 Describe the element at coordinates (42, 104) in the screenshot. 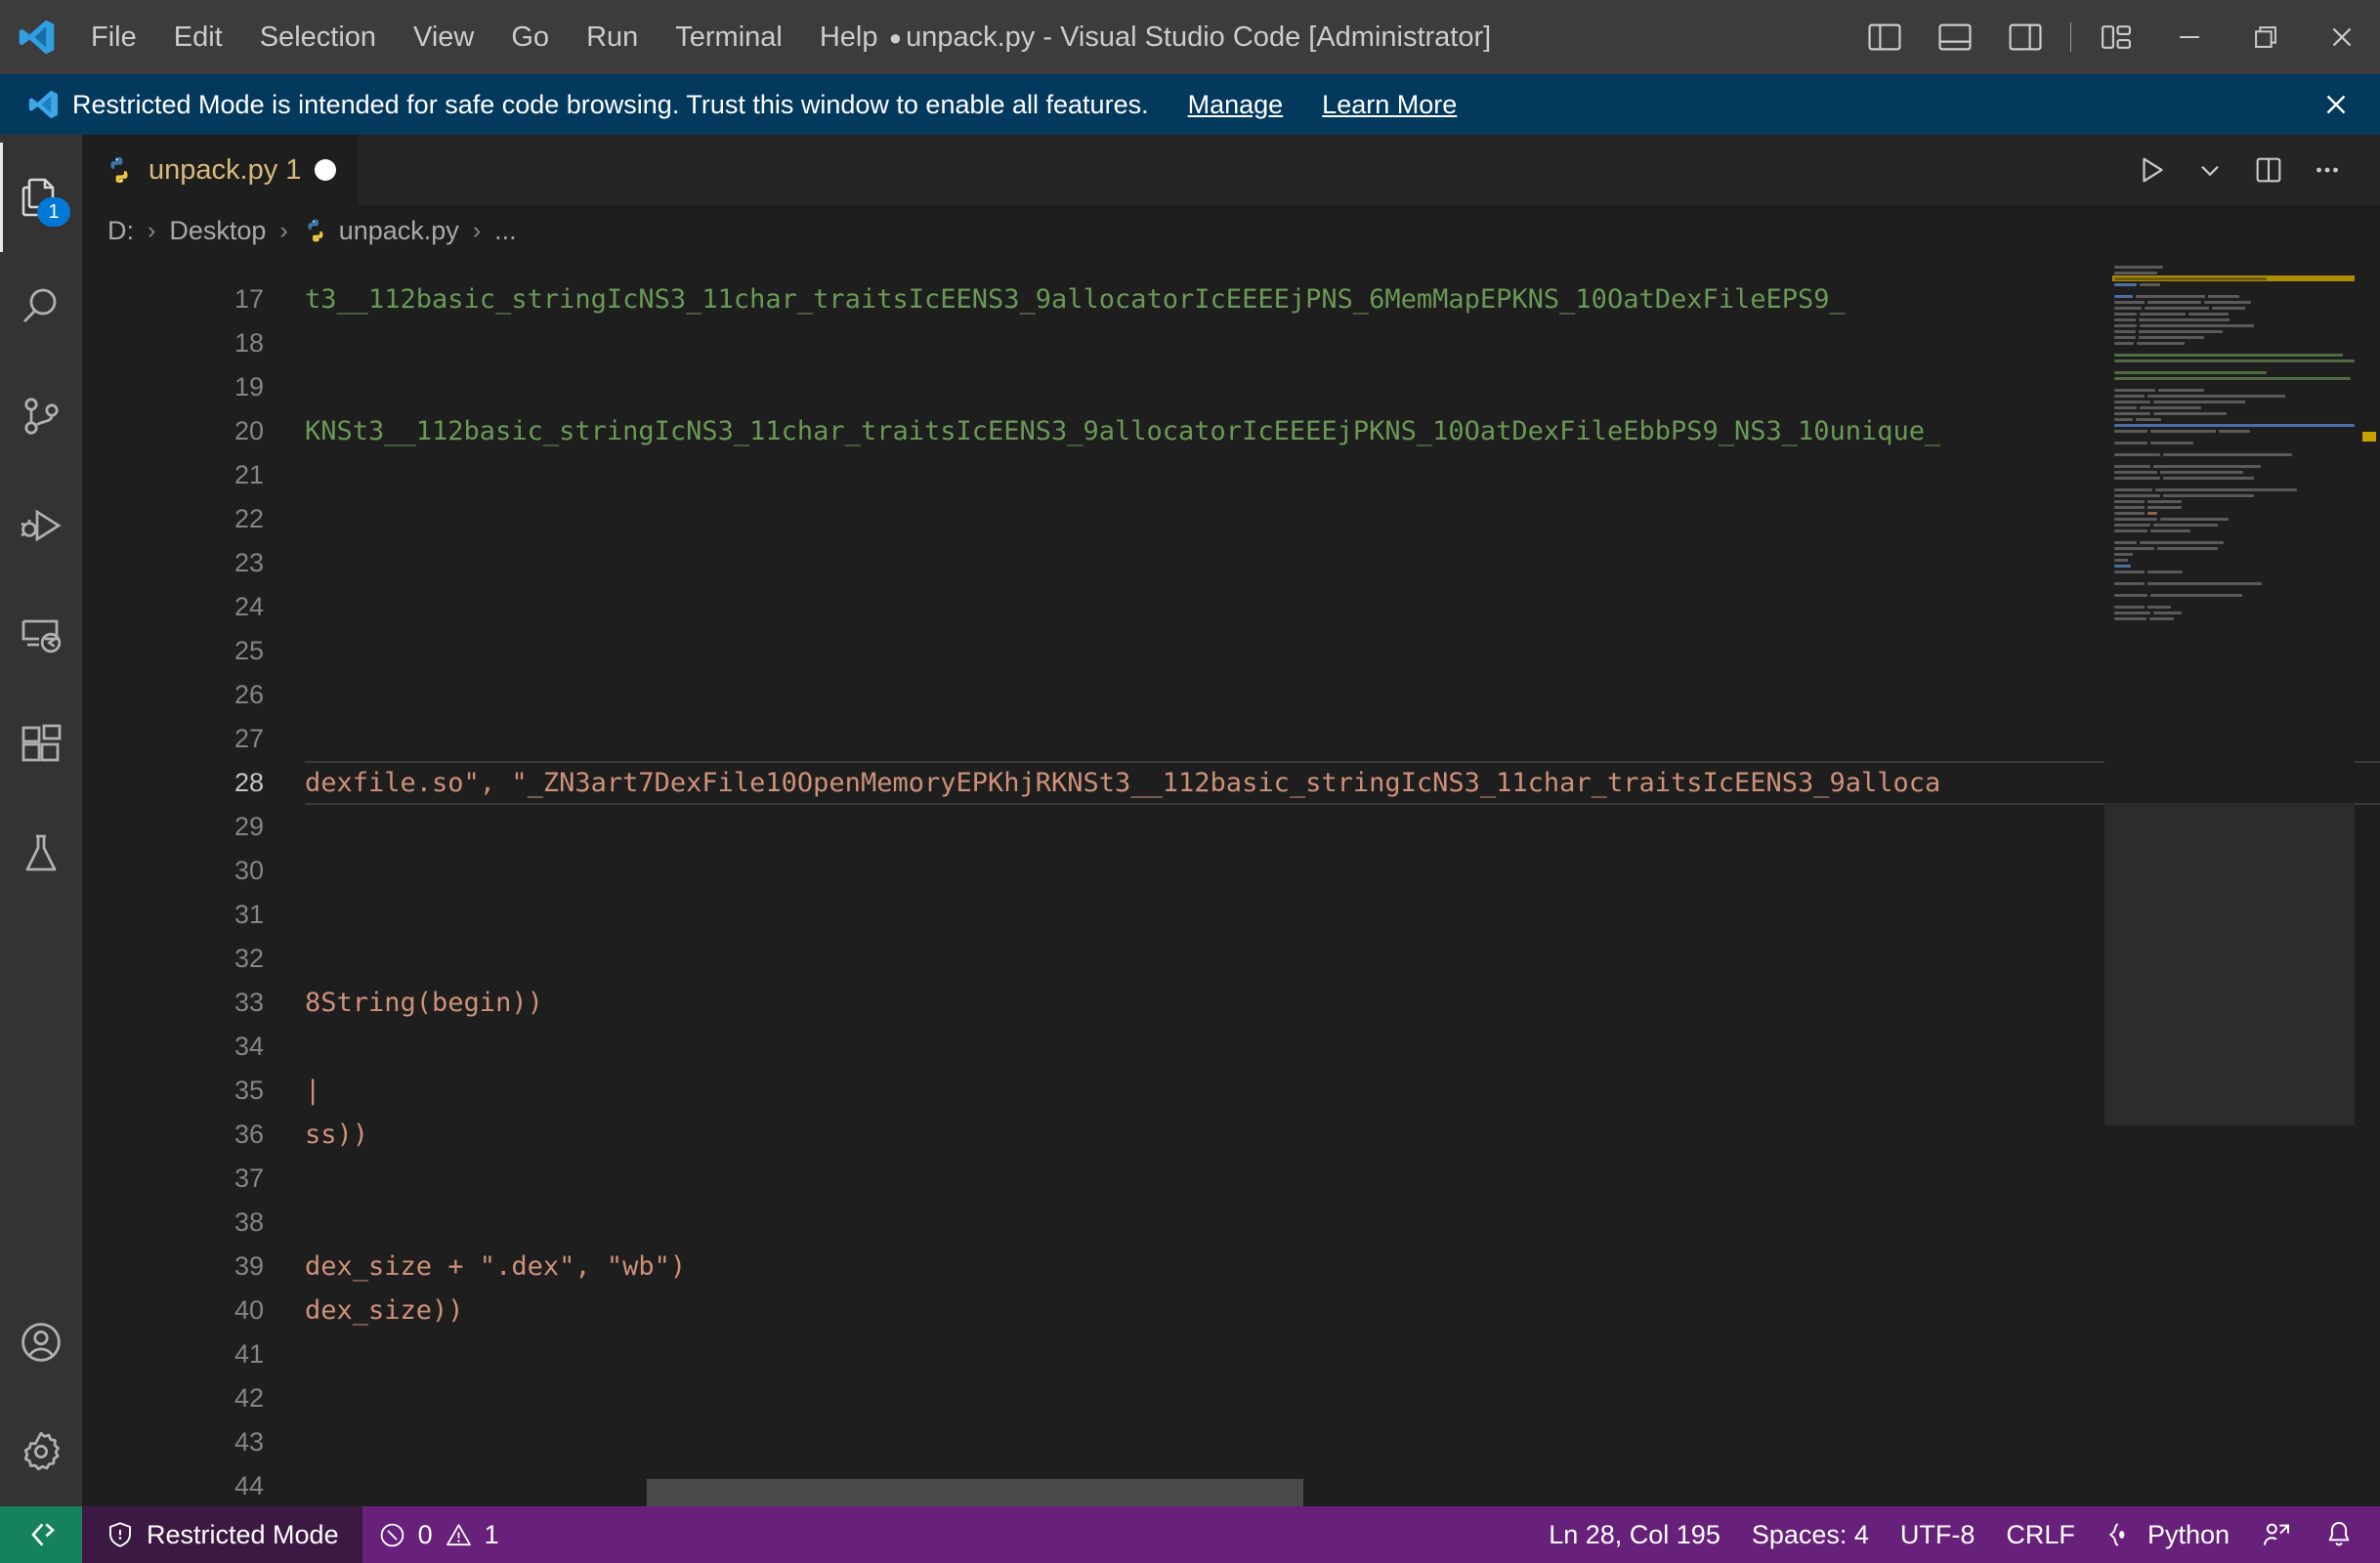

I see `vscode-shield-icon` at that location.